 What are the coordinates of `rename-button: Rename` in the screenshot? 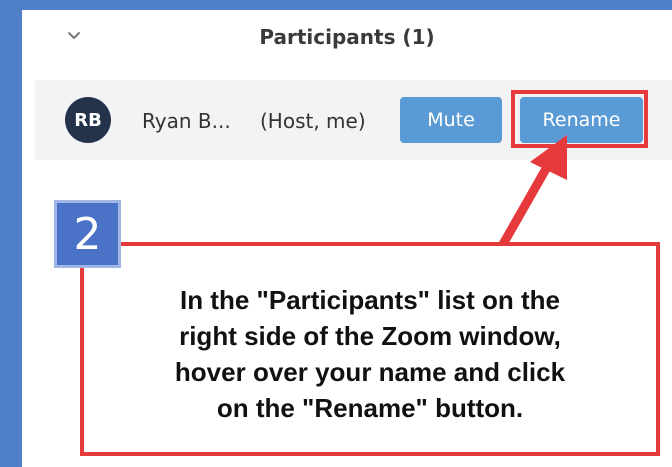 It's located at (581, 120).